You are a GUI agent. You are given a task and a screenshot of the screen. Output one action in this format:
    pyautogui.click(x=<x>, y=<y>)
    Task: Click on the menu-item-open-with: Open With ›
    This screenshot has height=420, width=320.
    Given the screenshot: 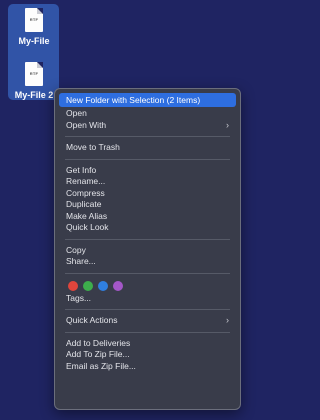 What is the action you would take?
    pyautogui.click(x=147, y=126)
    